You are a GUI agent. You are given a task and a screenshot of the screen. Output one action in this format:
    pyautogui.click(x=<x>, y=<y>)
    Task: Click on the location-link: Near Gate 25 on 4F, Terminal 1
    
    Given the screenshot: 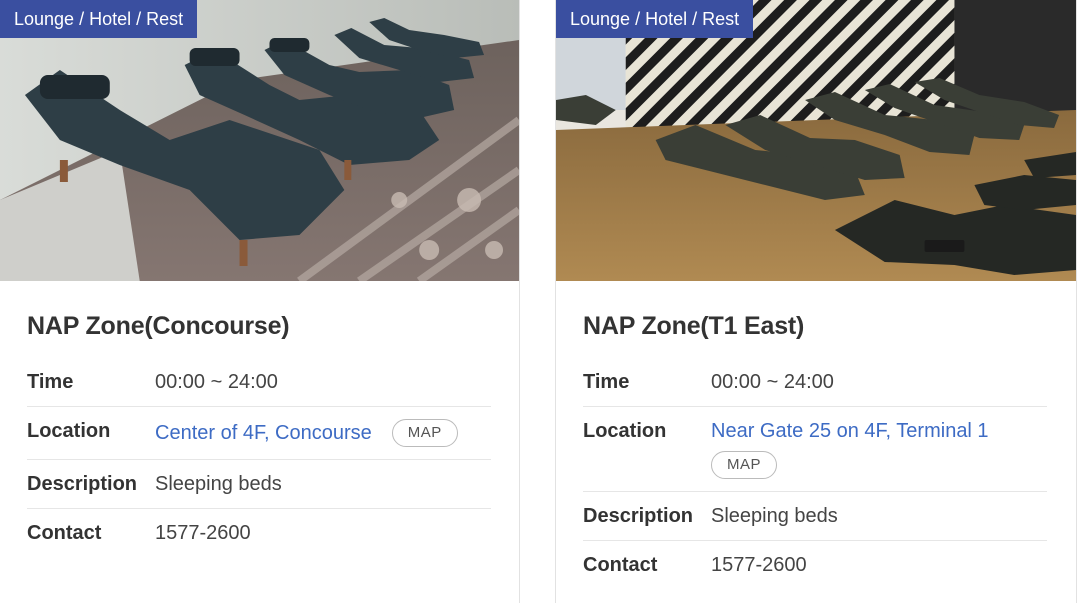 What is the action you would take?
    pyautogui.click(x=850, y=431)
    